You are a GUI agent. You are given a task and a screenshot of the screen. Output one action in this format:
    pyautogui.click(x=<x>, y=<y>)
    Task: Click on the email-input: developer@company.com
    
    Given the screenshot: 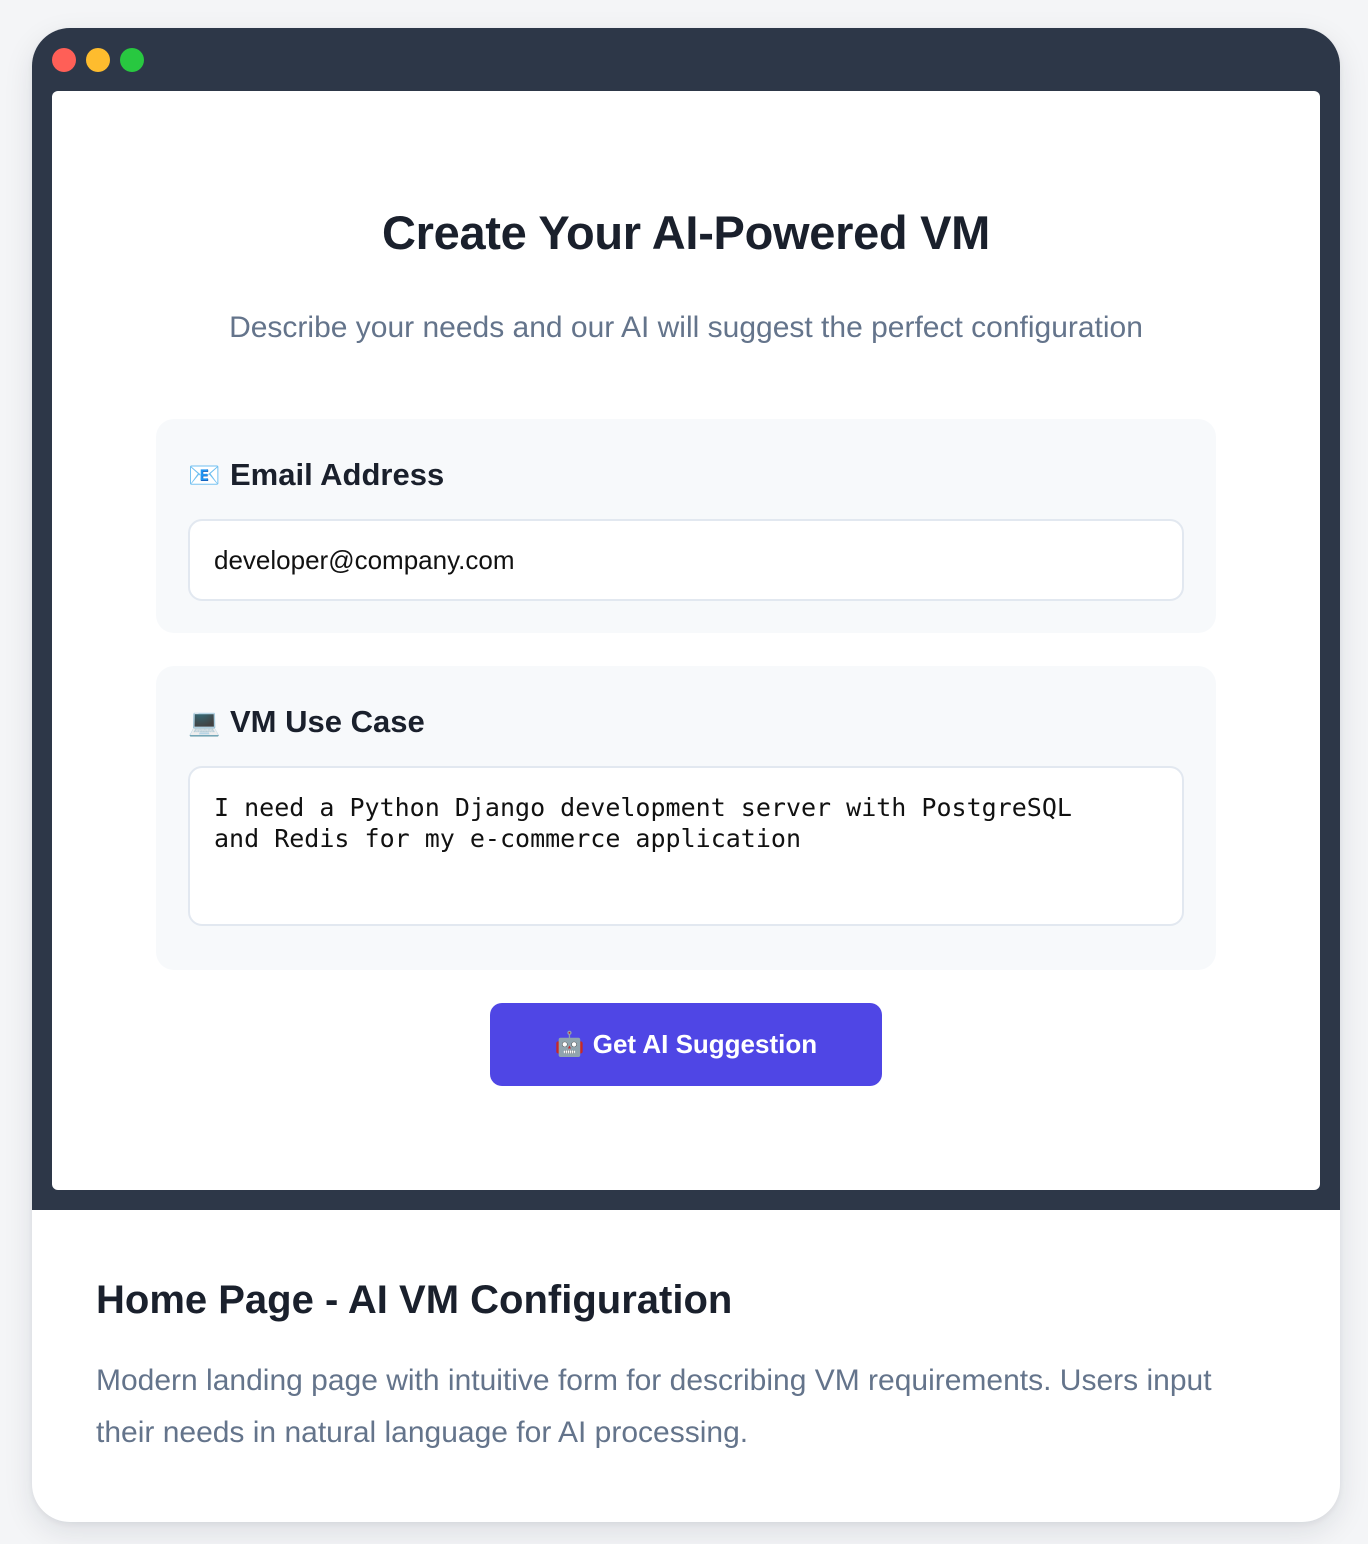 What is the action you would take?
    pyautogui.click(x=686, y=560)
    